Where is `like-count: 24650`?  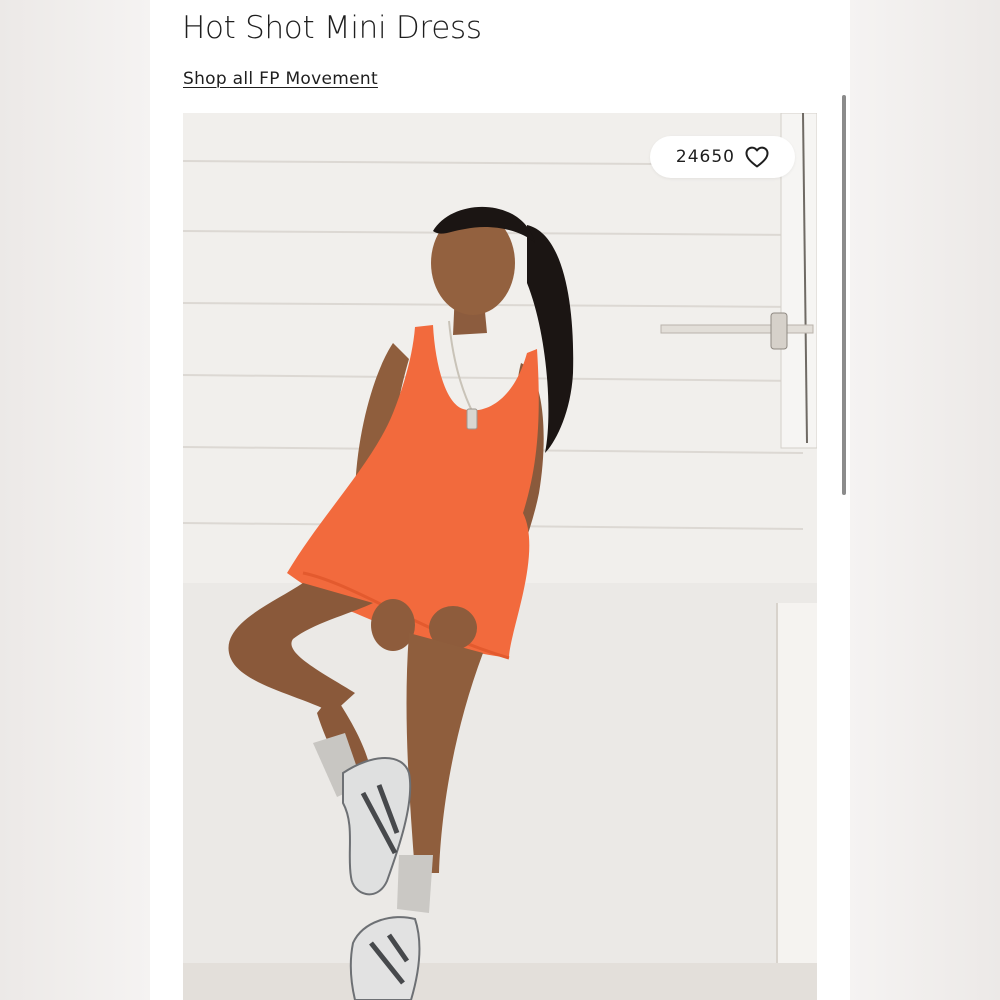
like-count: 24650 is located at coordinates (705, 157).